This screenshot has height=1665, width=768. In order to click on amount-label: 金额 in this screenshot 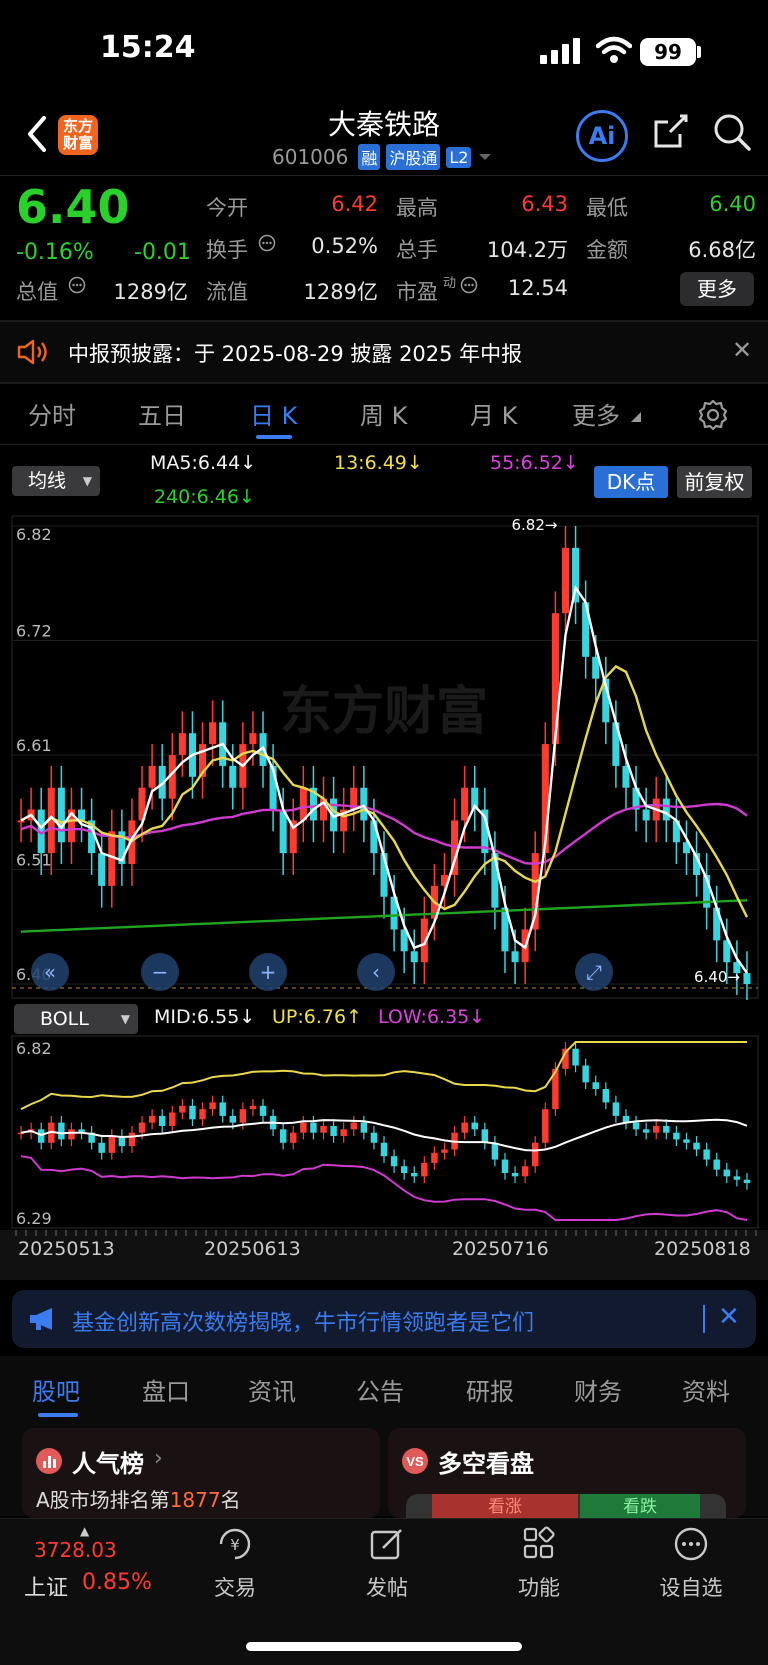, I will do `click(607, 250)`.